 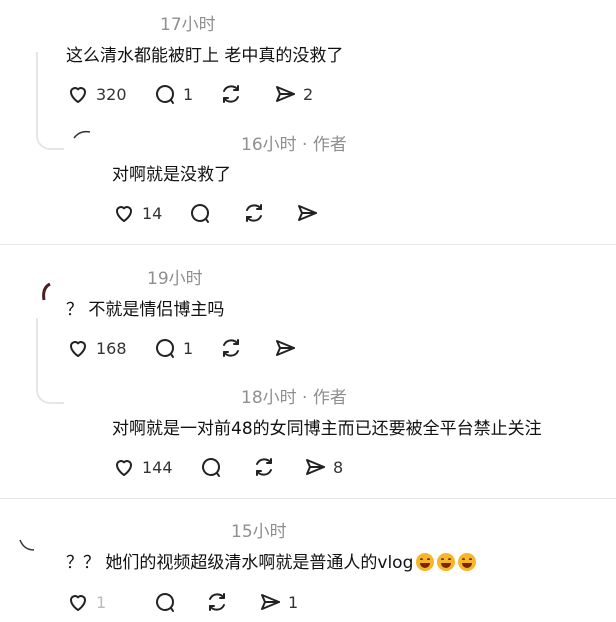 What do you see at coordinates (157, 467) in the screenshot?
I see `like-count: 144` at bounding box center [157, 467].